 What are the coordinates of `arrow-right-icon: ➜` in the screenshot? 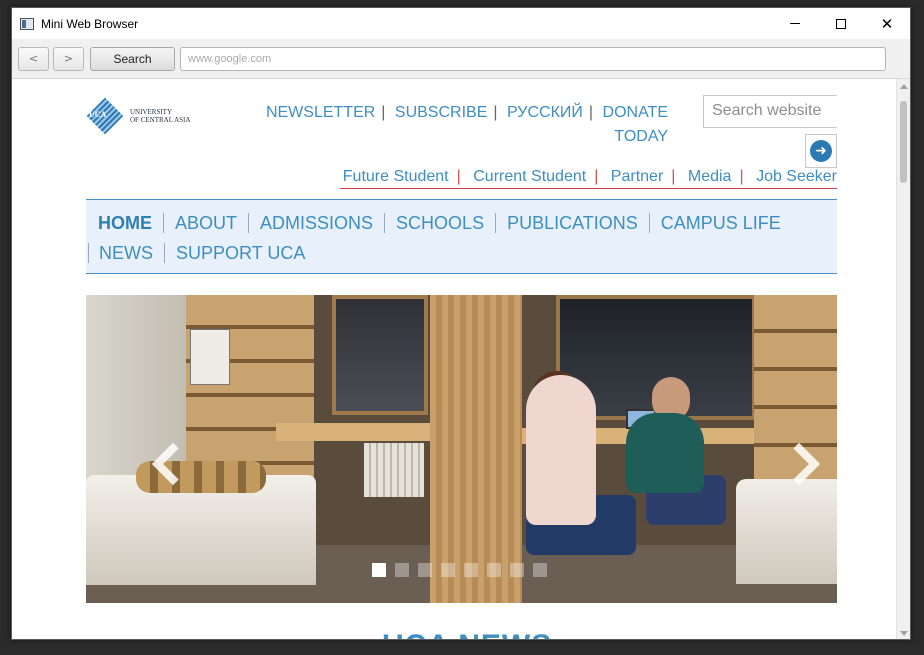 It's located at (821, 151).